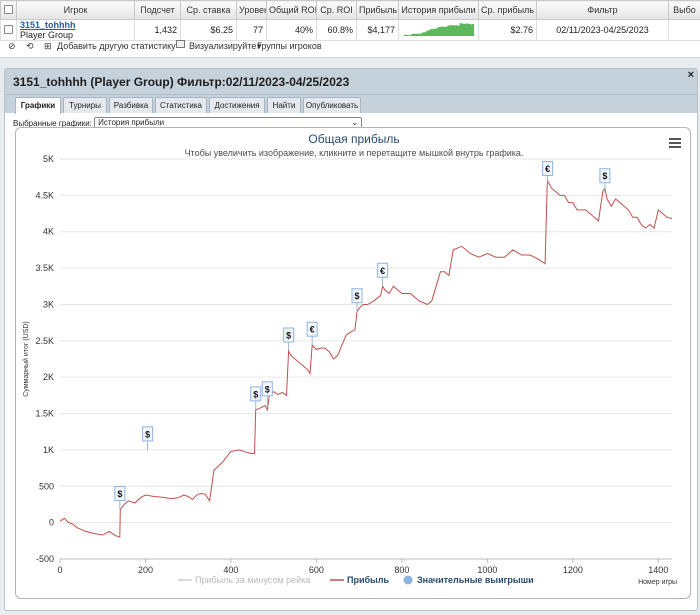 The height and width of the screenshot is (615, 700). What do you see at coordinates (59, 570) in the screenshot?
I see `x-tick-label: 0` at bounding box center [59, 570].